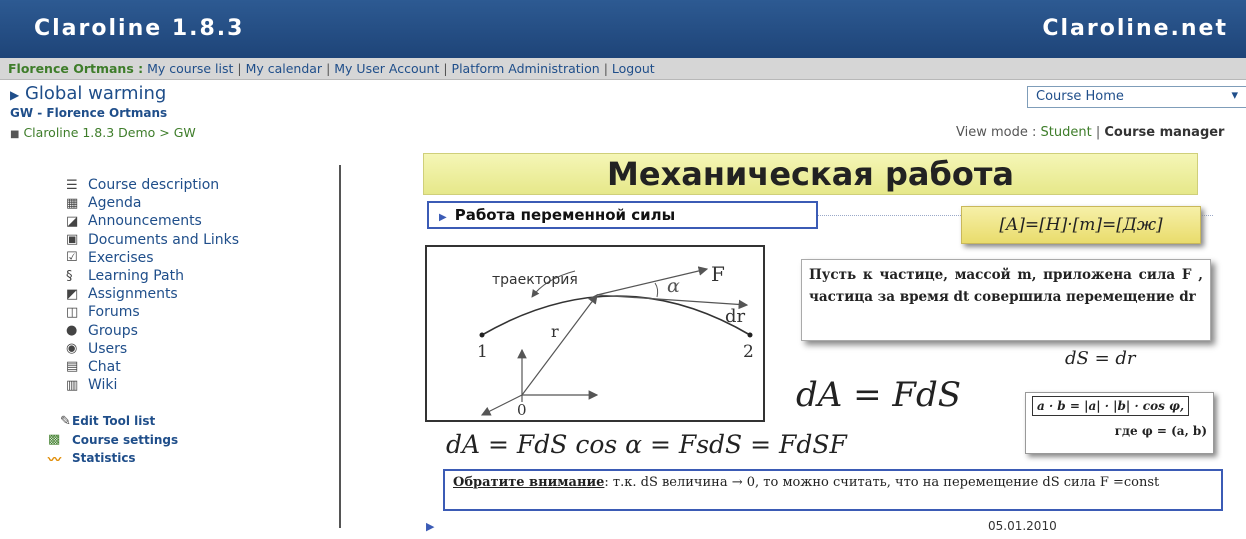  I want to click on link-my-calendar: My calendar, so click(284, 68).